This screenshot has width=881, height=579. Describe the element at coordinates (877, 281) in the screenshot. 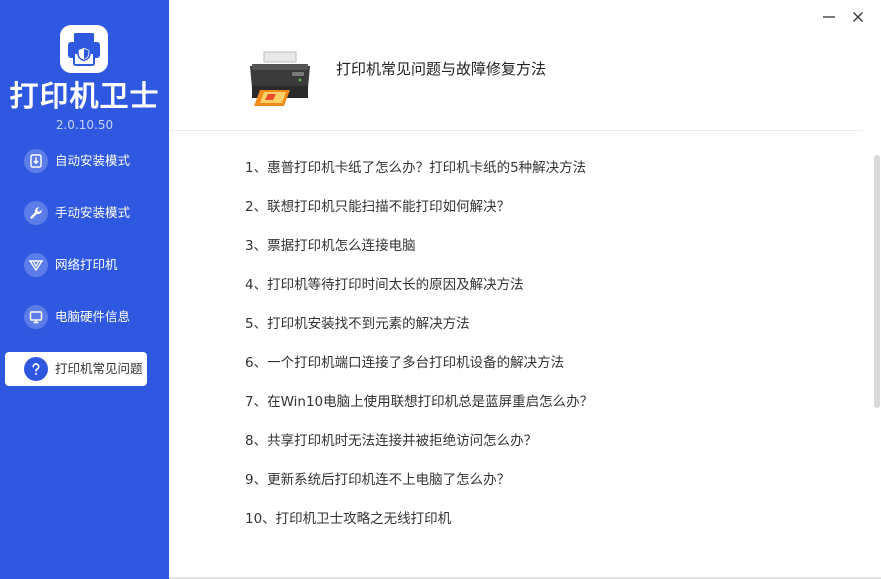

I see `scrollbar` at that location.